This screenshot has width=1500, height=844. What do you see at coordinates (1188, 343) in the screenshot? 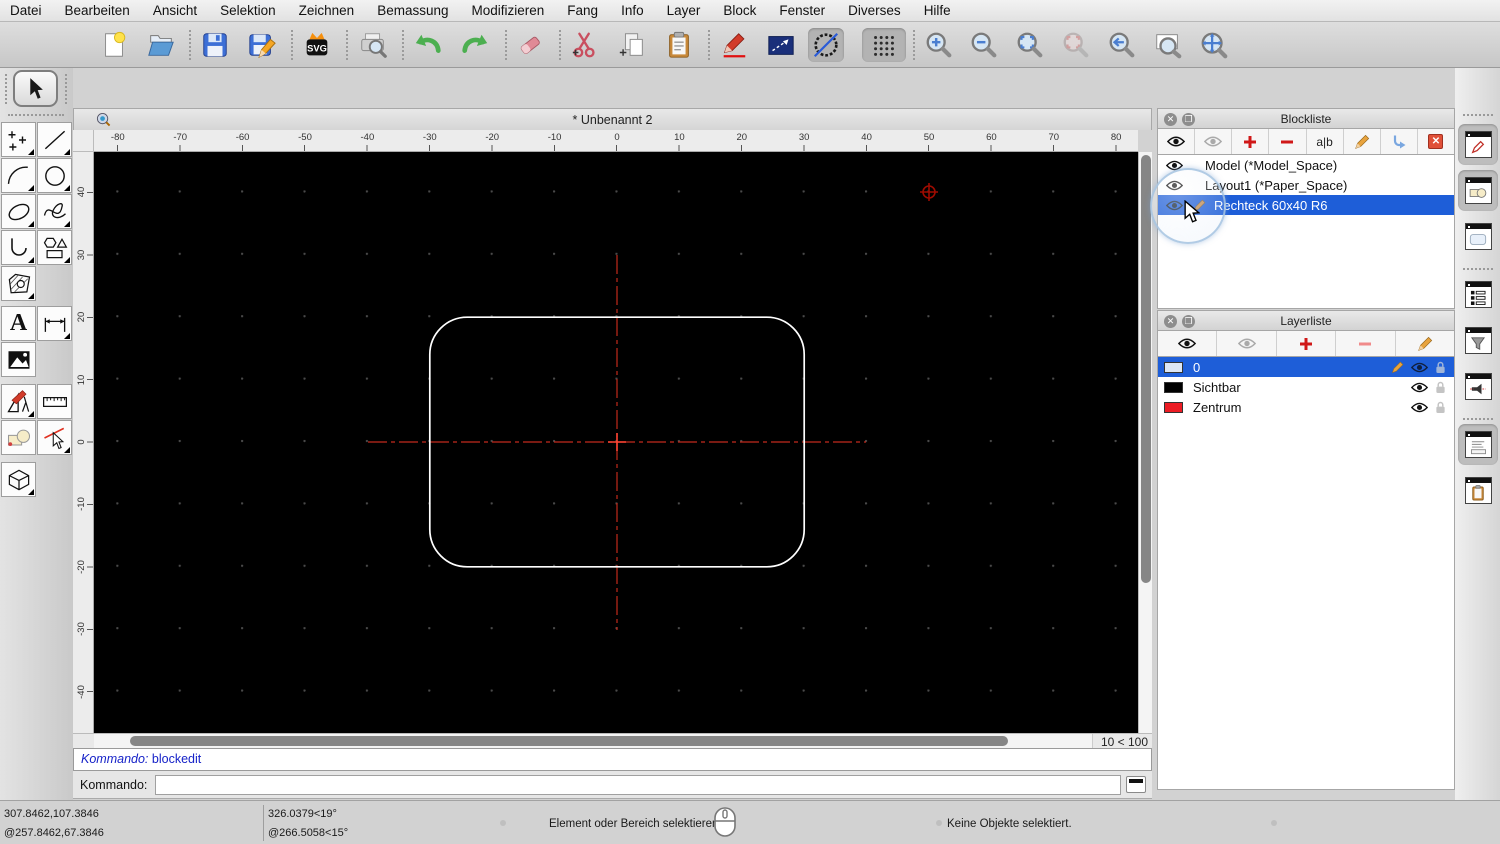
I see `show-all-layers-button` at bounding box center [1188, 343].